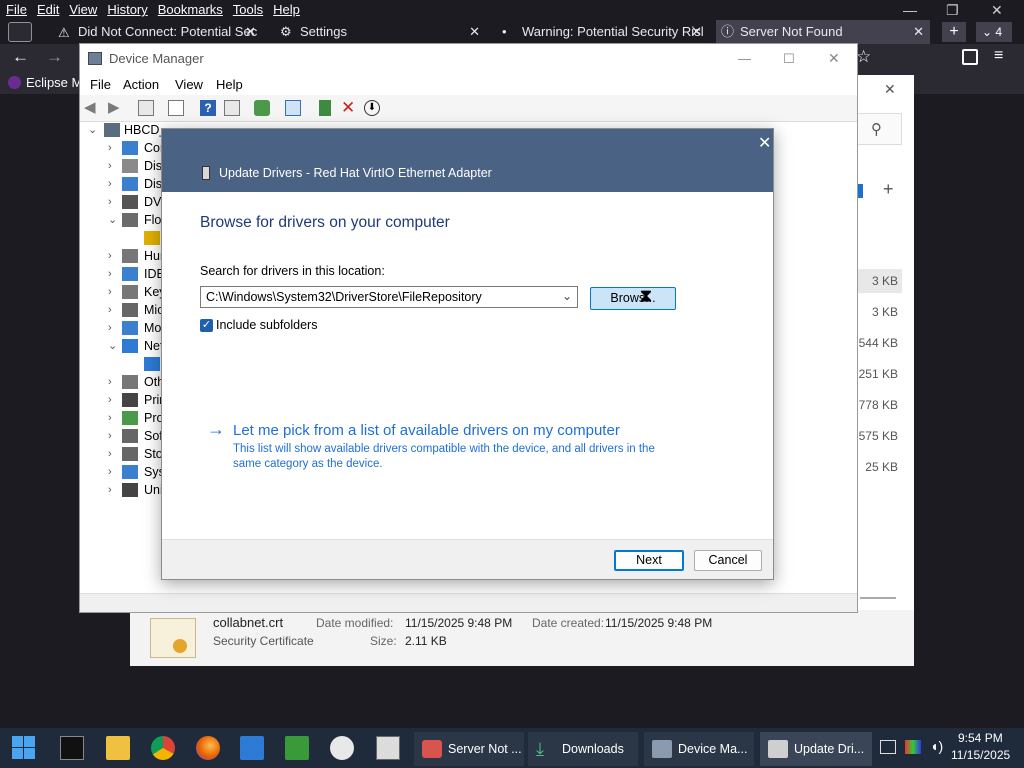 The image size is (1024, 768). I want to click on tab-did-not-connect: ⚠ Did Not Connect: Potential Sec ✕, so click(158, 32).